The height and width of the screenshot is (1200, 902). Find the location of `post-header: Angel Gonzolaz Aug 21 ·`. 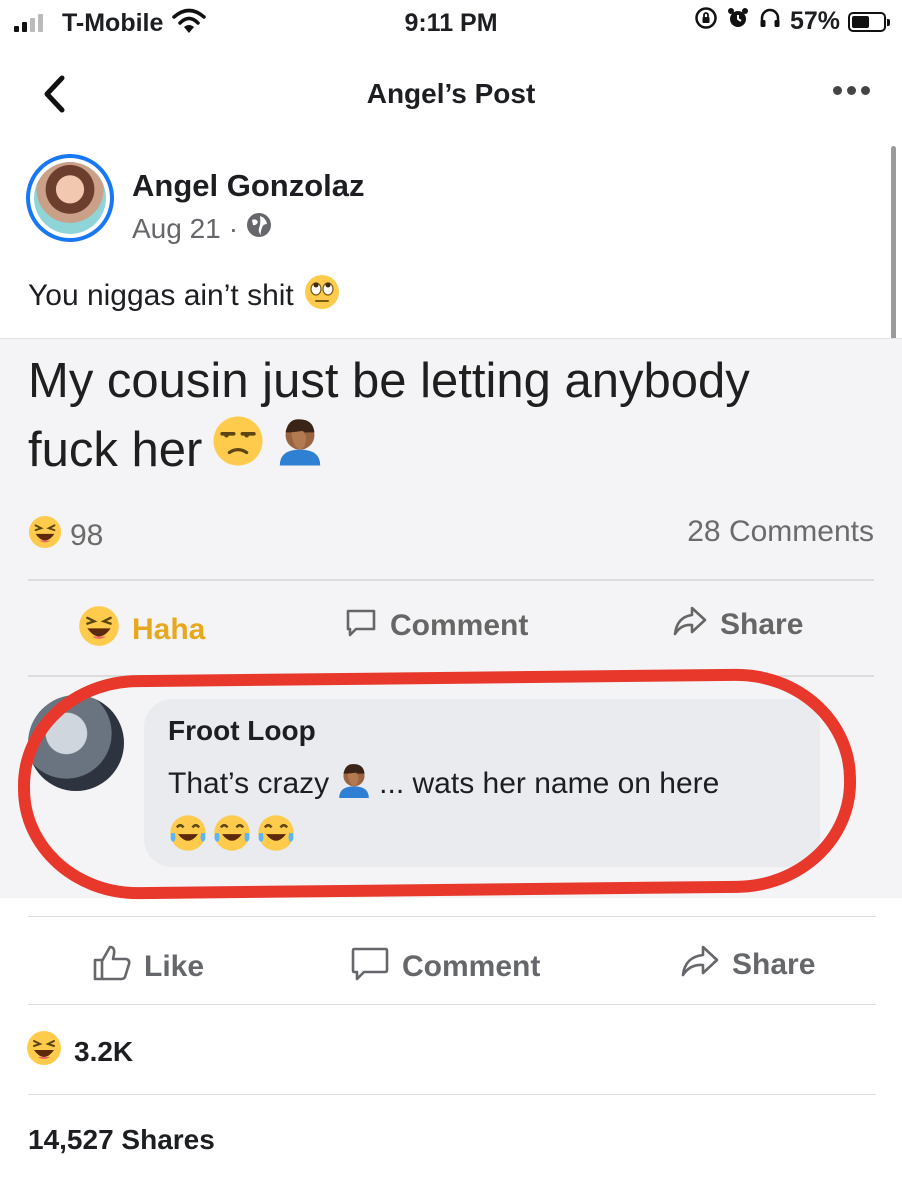

post-header: Angel Gonzolaz Aug 21 · is located at coordinates (446, 200).